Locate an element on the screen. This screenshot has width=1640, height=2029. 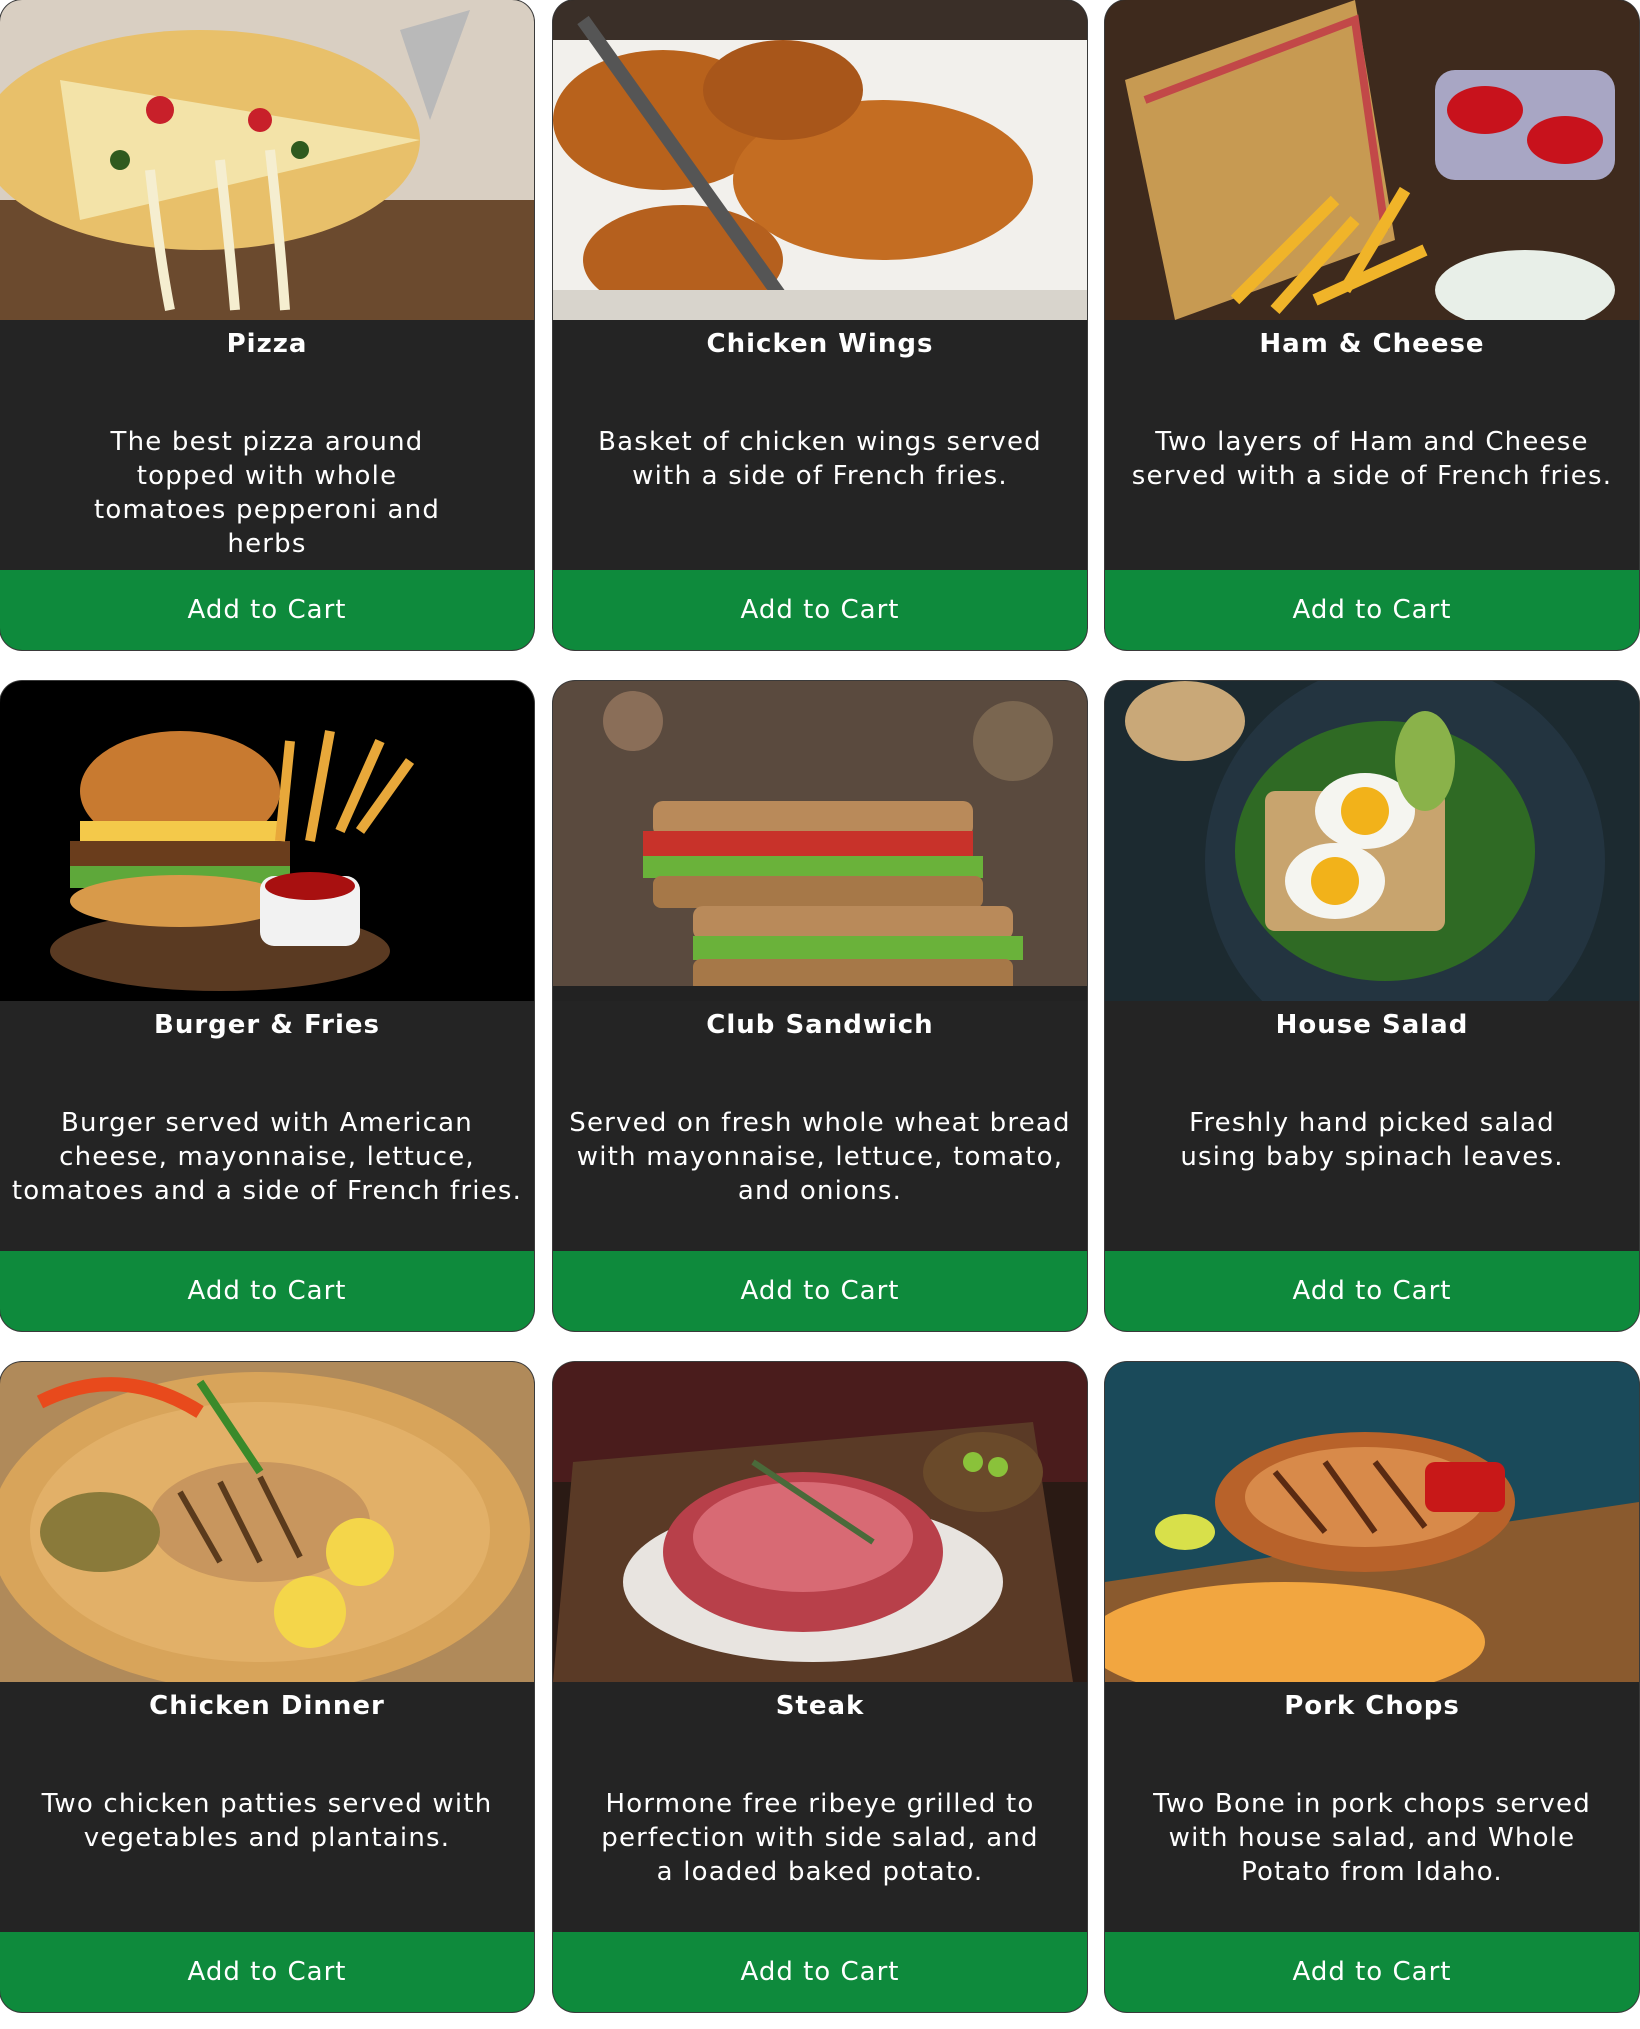
item-title: Chicken Dinner is located at coordinates (267, 1706).